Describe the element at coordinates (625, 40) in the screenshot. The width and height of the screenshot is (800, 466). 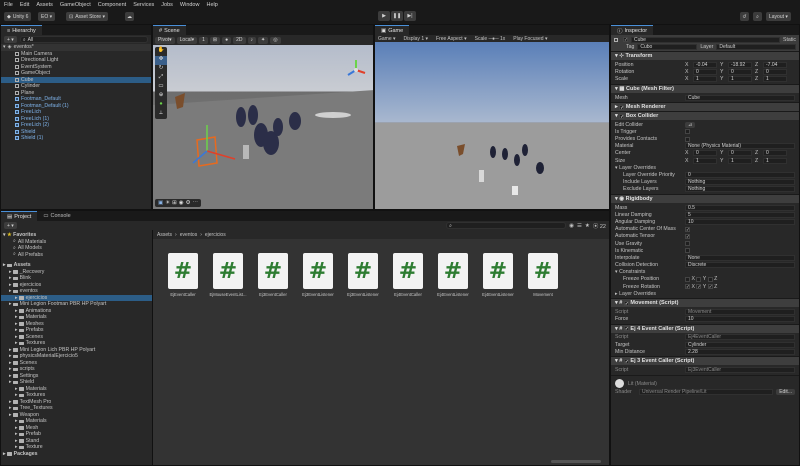
I see `active-checkbox: ✓` at that location.